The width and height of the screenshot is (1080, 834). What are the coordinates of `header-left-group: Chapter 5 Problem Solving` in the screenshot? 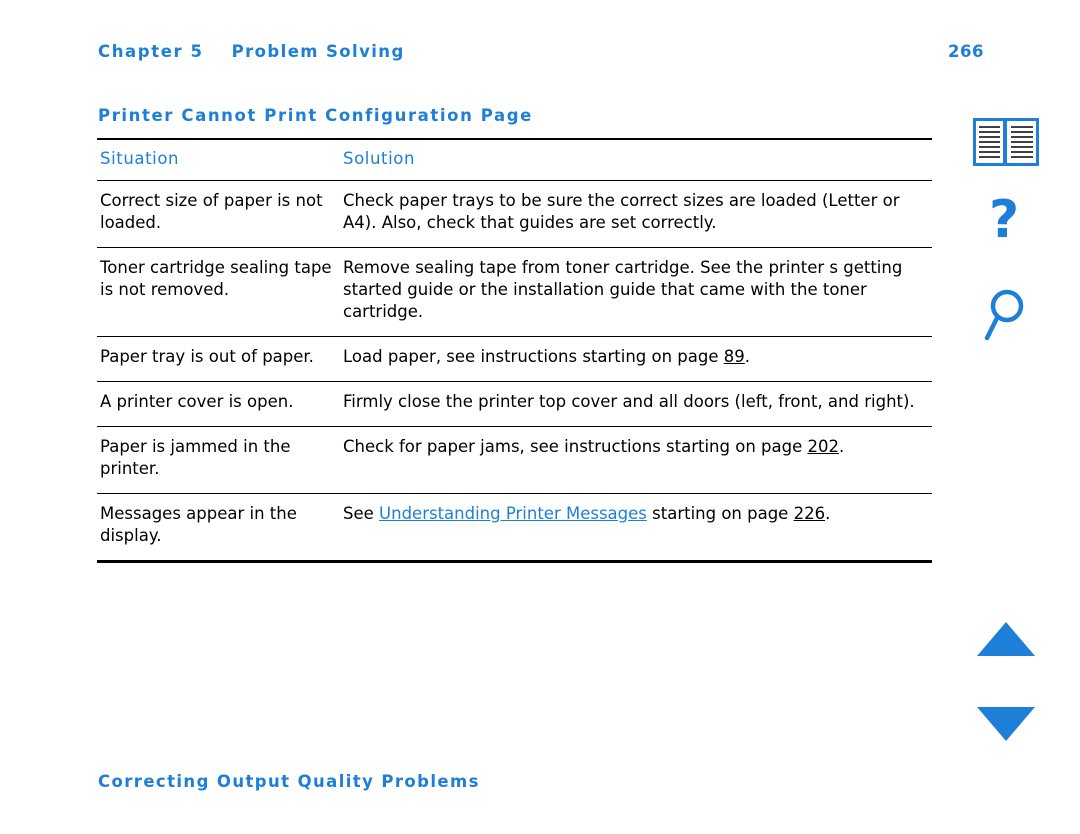 It's located at (251, 51).